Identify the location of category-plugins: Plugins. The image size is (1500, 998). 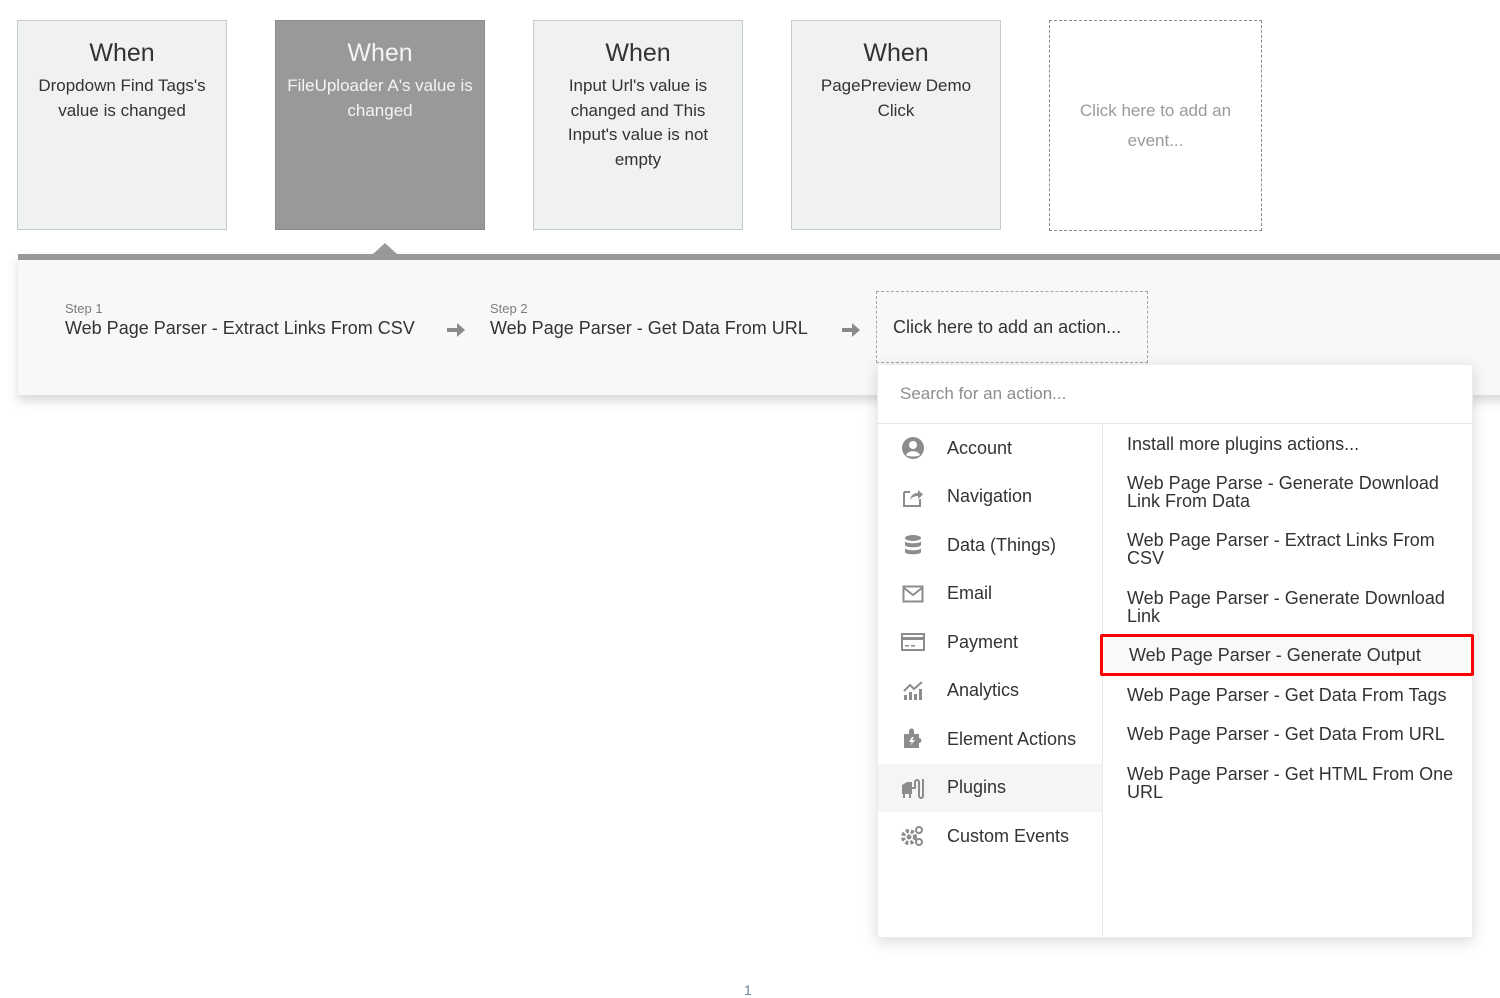
(990, 787).